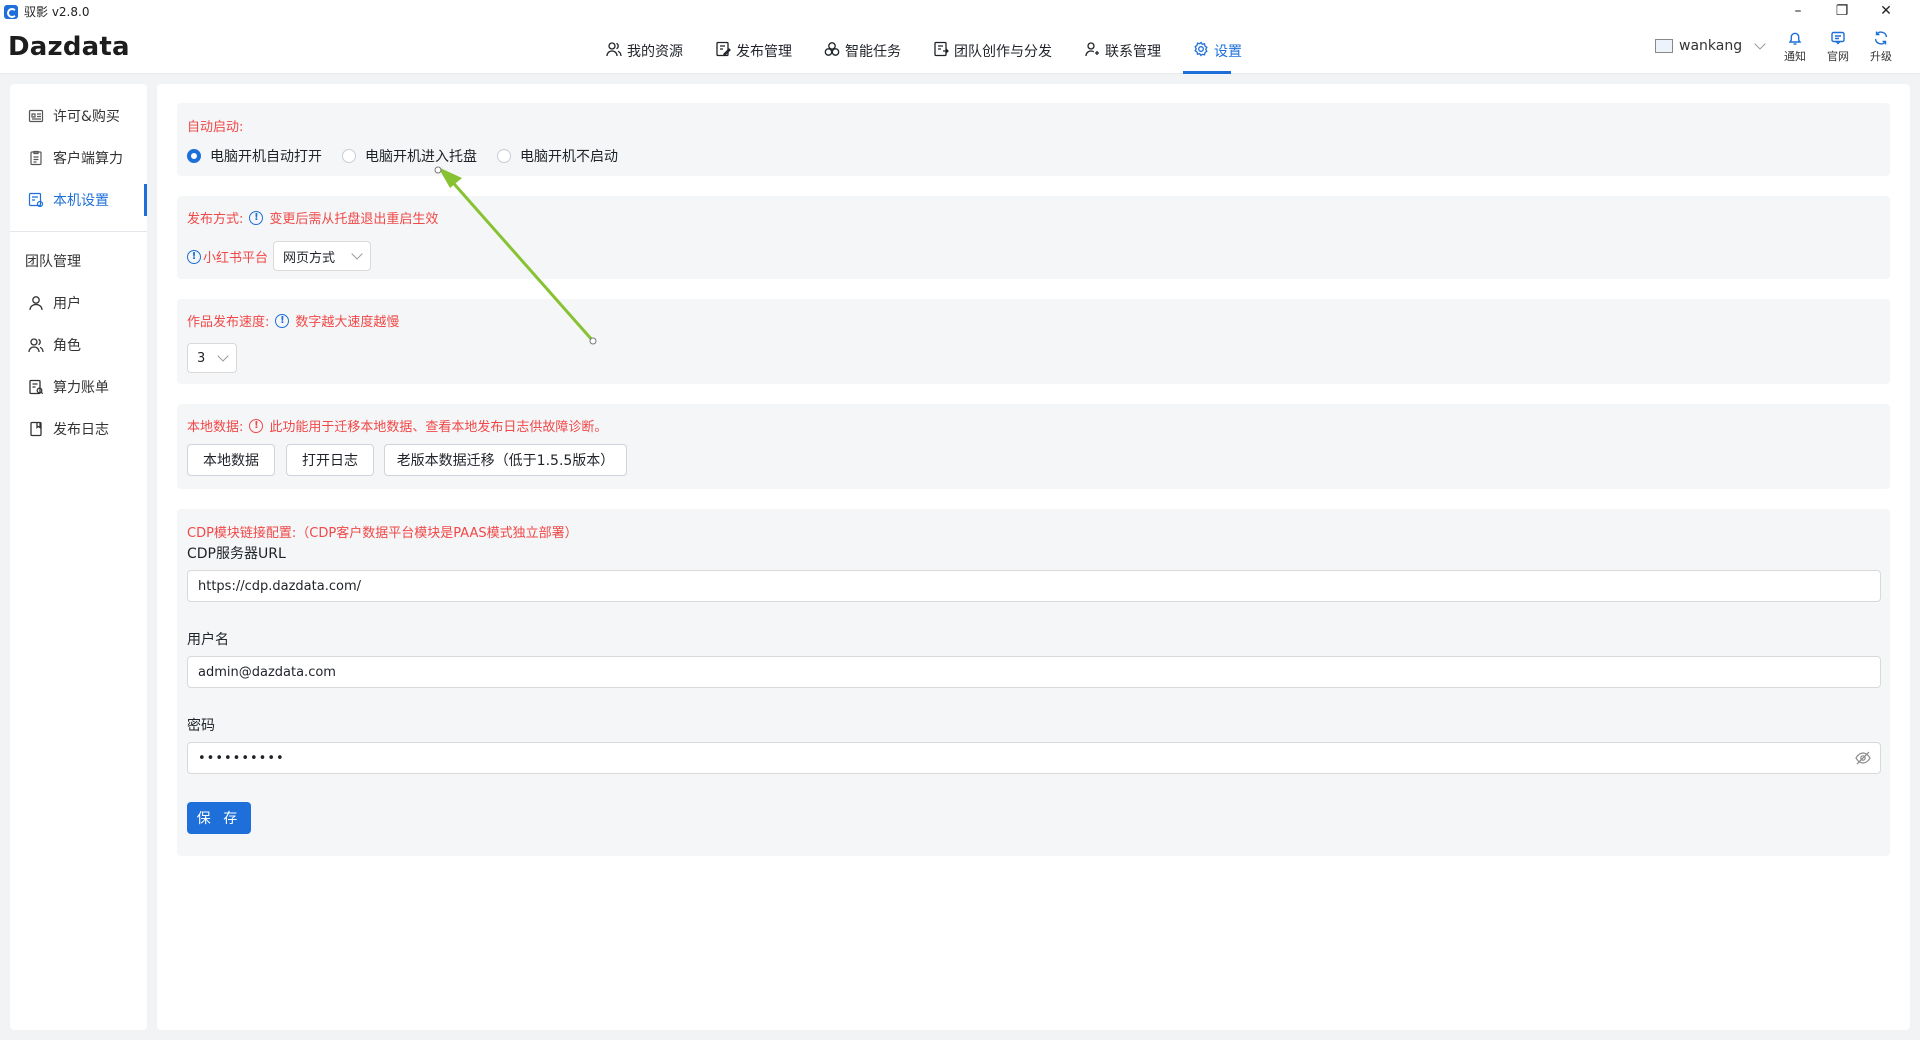 The image size is (1920, 1040). Describe the element at coordinates (1033, 341) in the screenshot. I see `publish-speed-section: 作品发布速度: ! 数字越大速度越慢 3` at that location.